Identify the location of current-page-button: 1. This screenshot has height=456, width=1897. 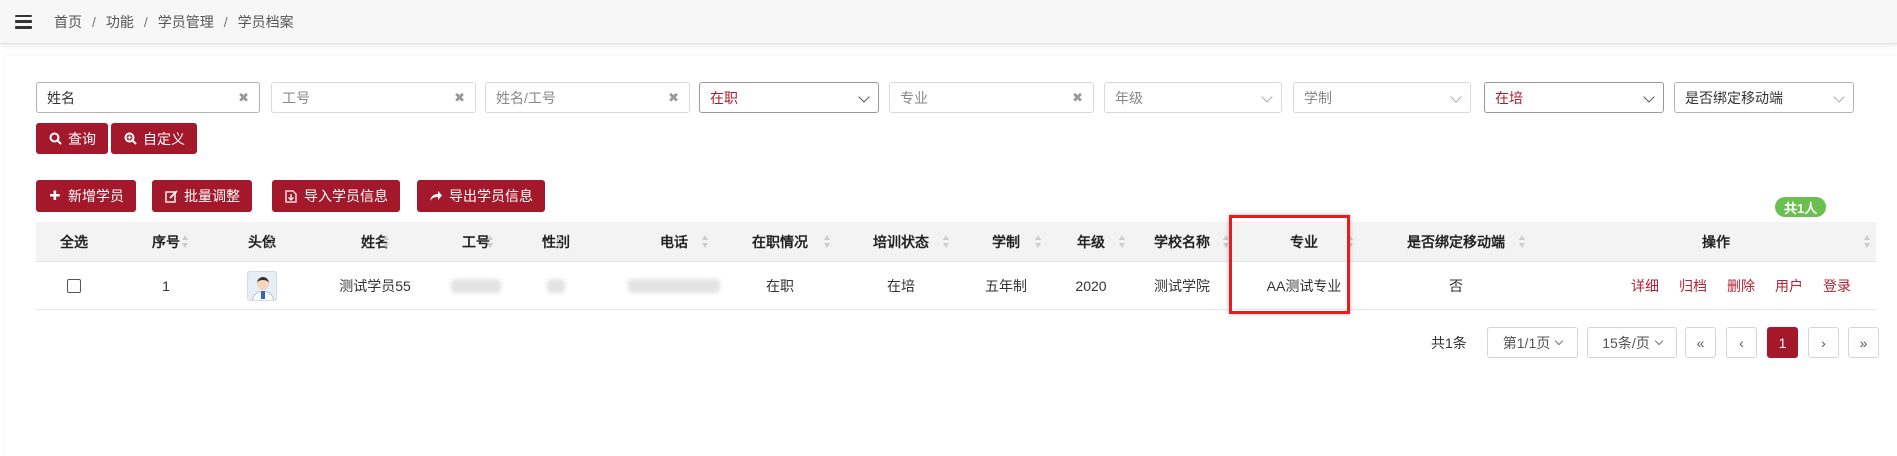
(1782, 342).